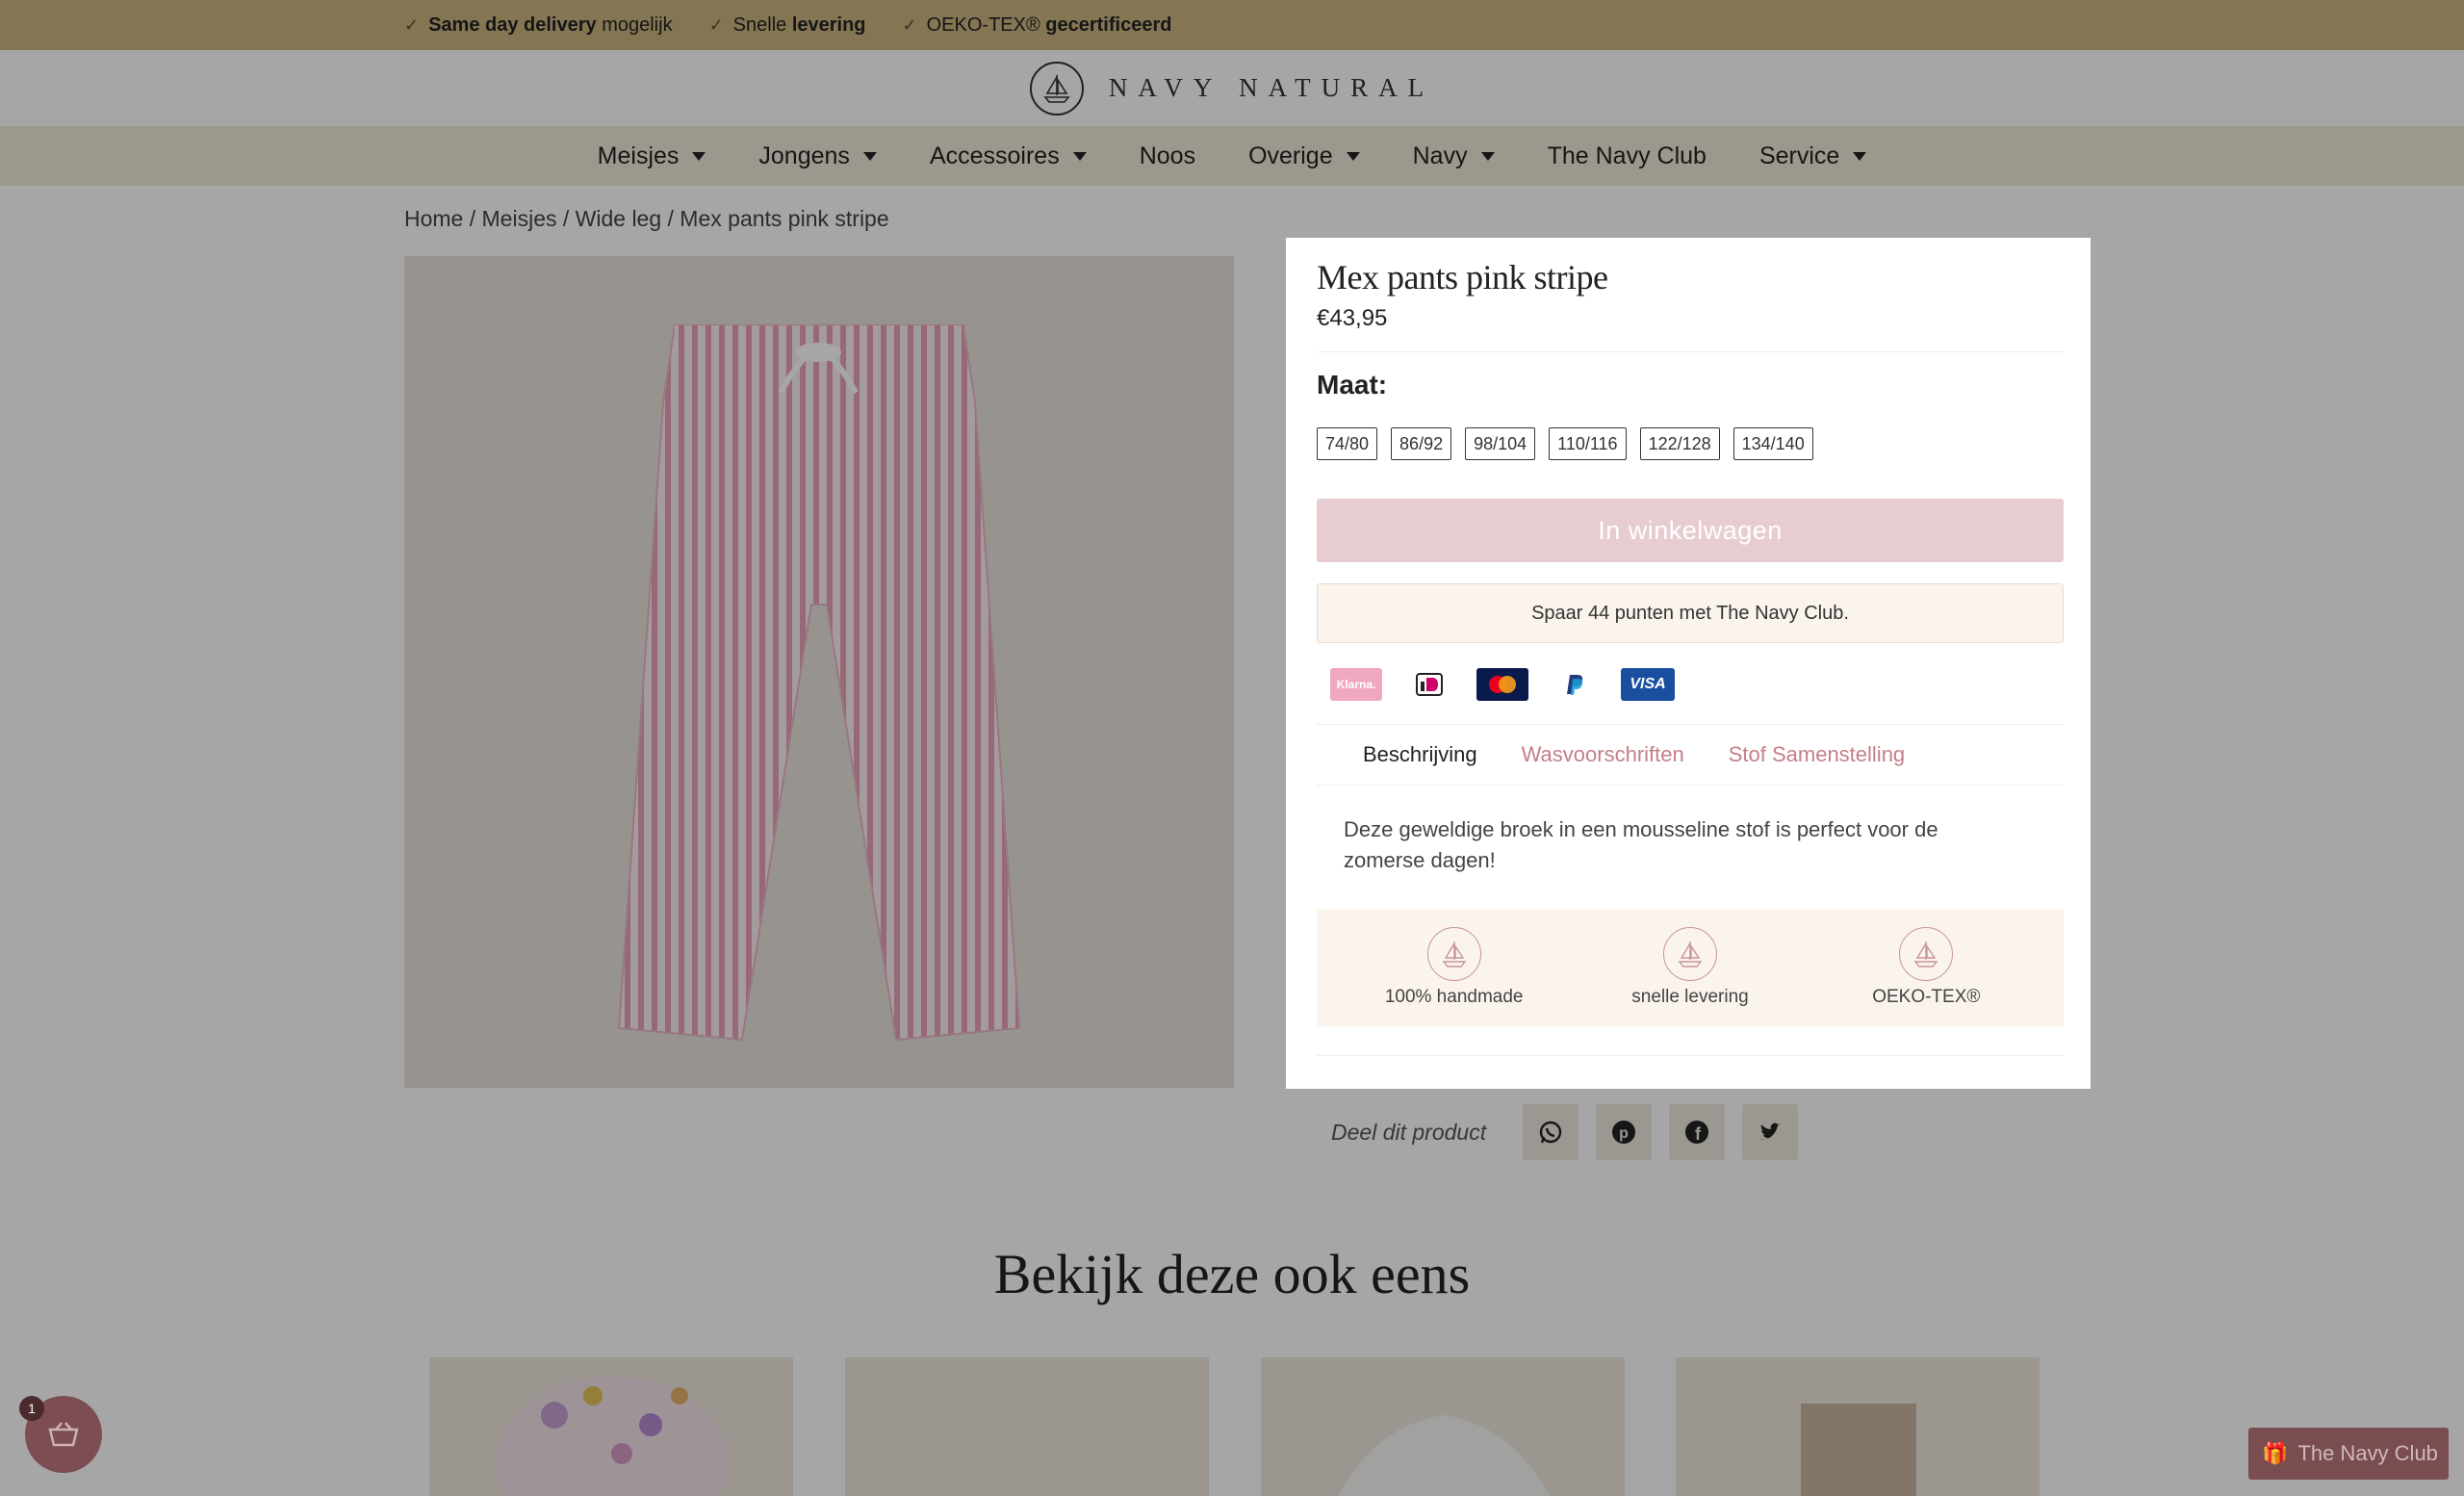  I want to click on product-price: €43,95, so click(1352, 318).